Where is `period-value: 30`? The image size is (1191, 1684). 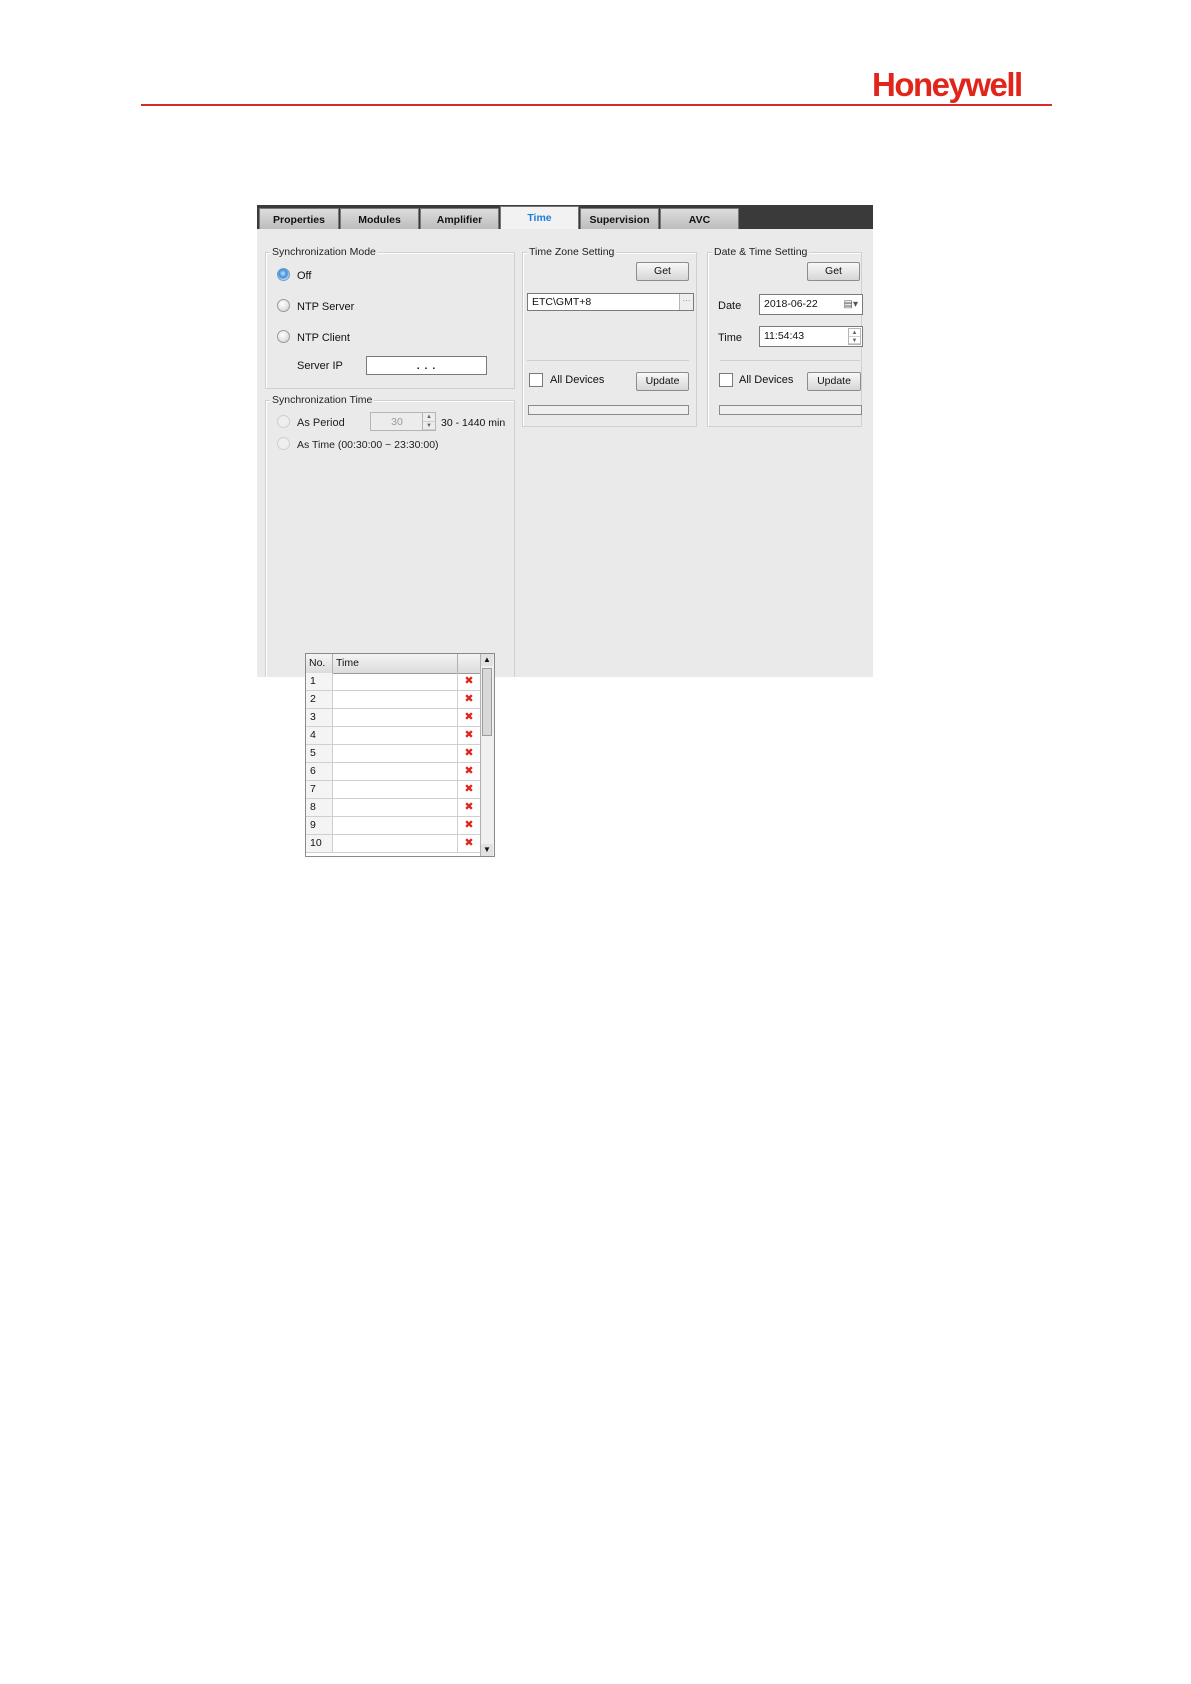 period-value: 30 is located at coordinates (397, 422).